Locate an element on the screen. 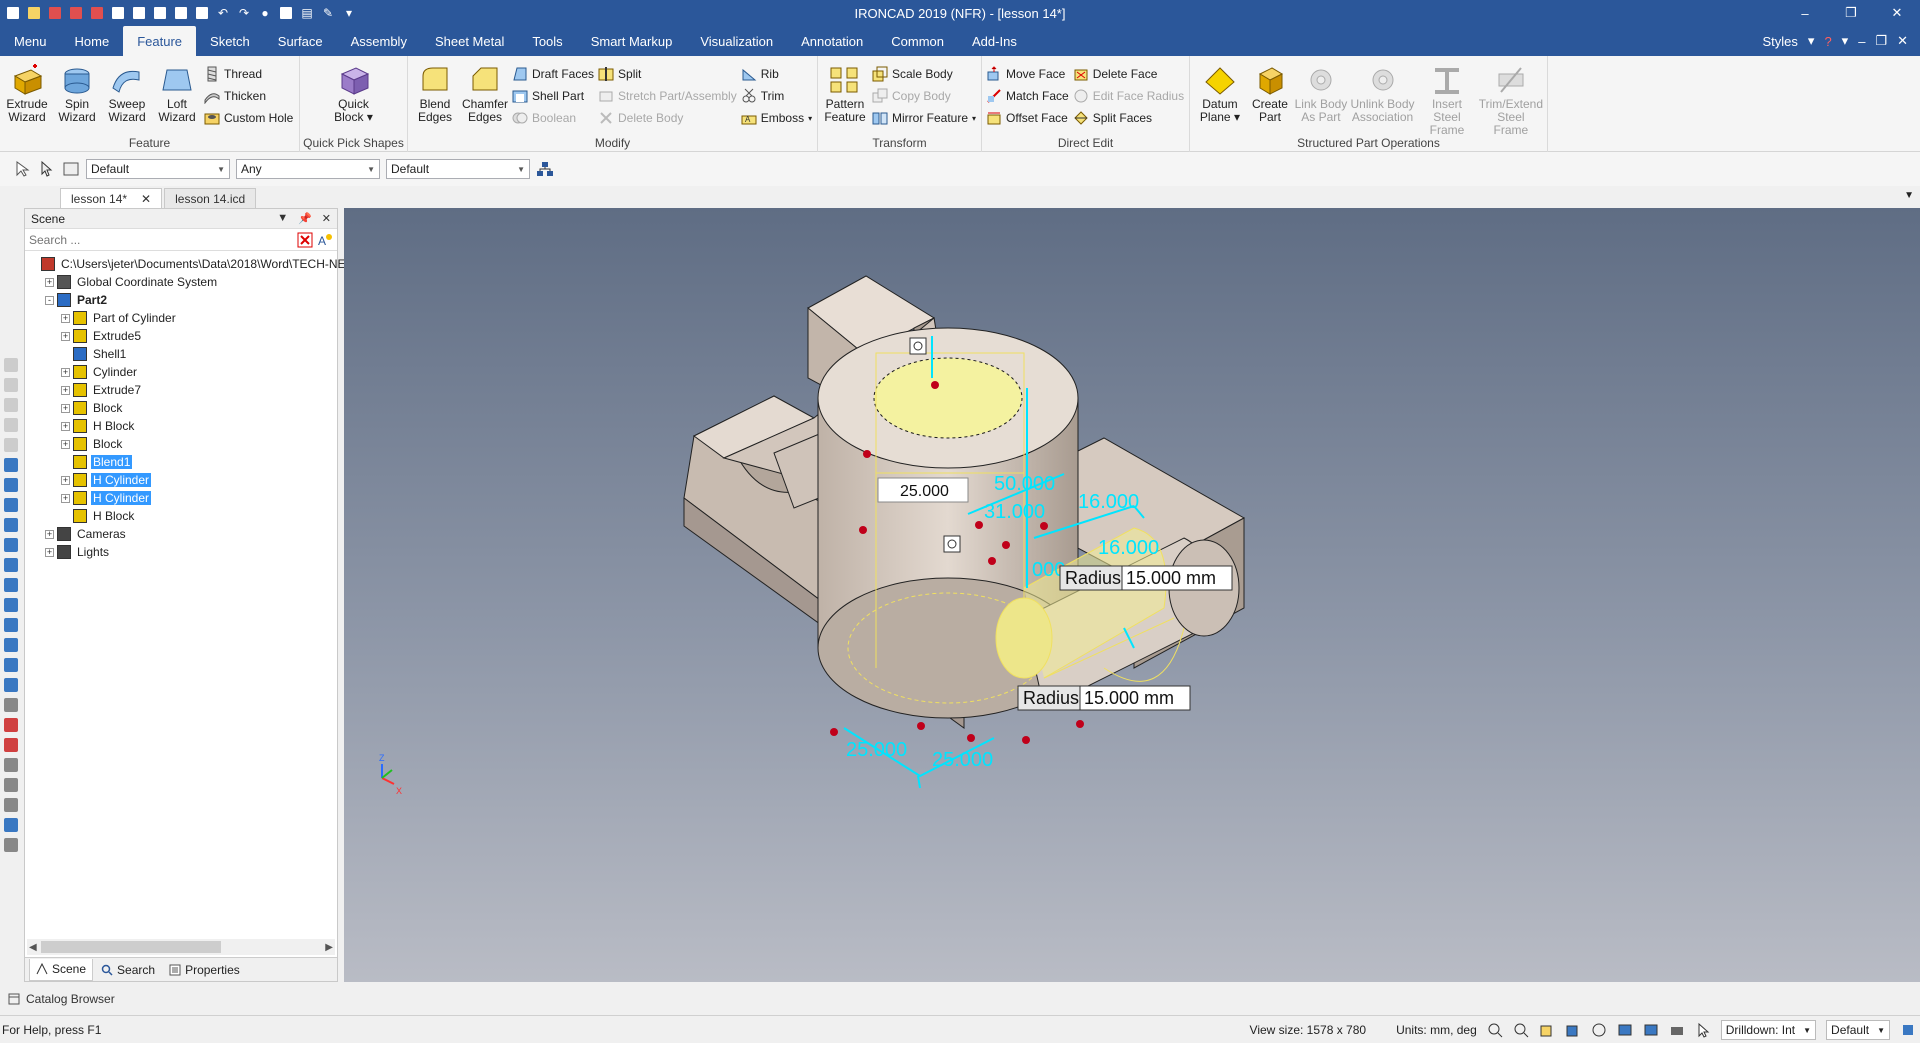  delete-body-button: Delete Body is located at coordinates (667, 118).